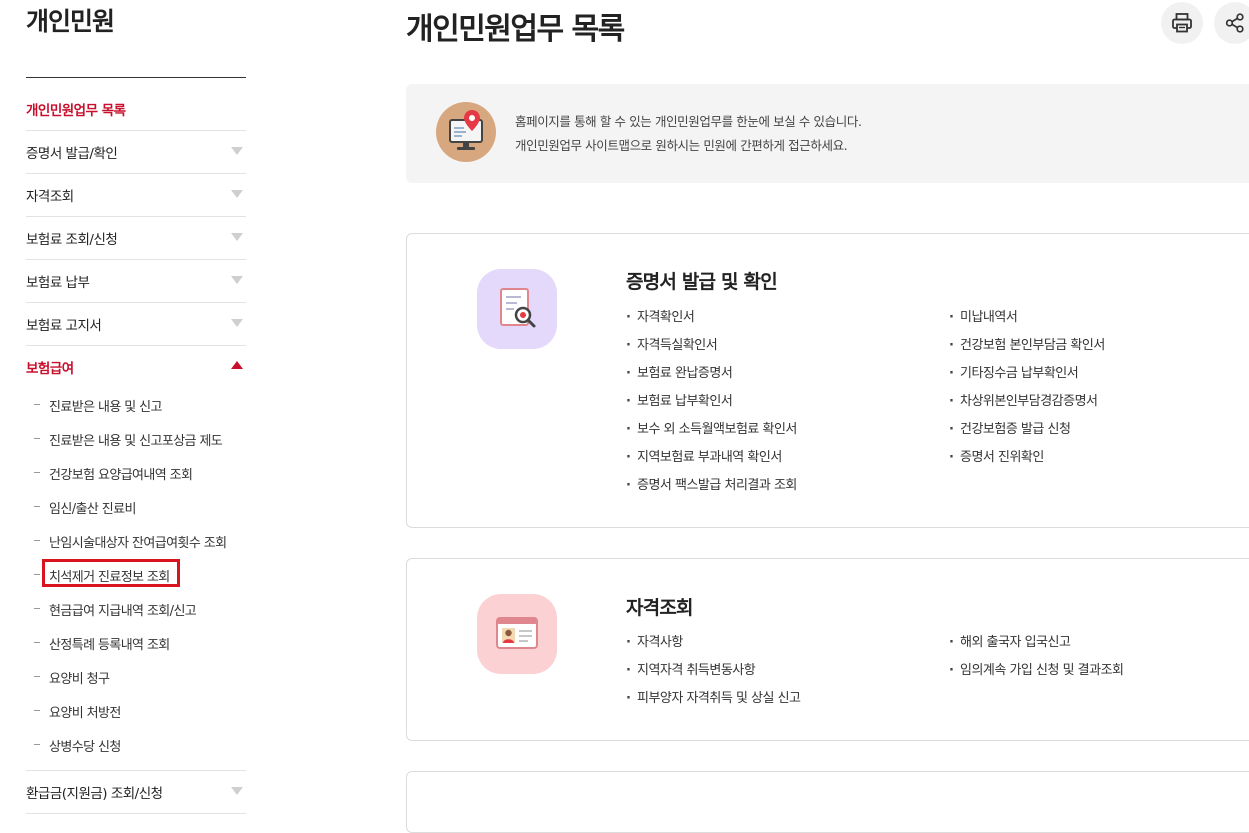  What do you see at coordinates (1027, 430) in the screenshot?
I see `link-insurance-card: 건강보험증 발급 신청` at bounding box center [1027, 430].